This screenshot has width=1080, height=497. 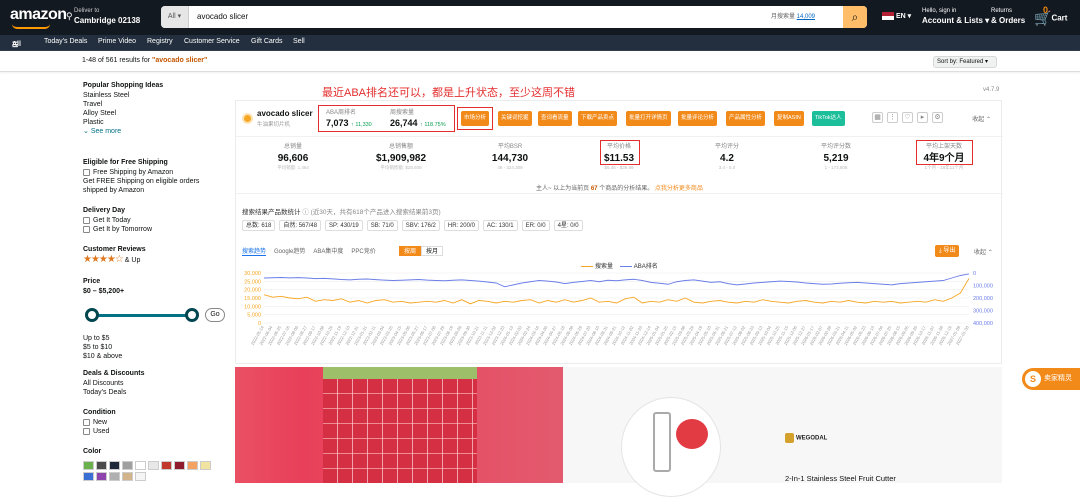 What do you see at coordinates (113, 383) in the screenshot?
I see `deals-item: All Discounts` at bounding box center [113, 383].